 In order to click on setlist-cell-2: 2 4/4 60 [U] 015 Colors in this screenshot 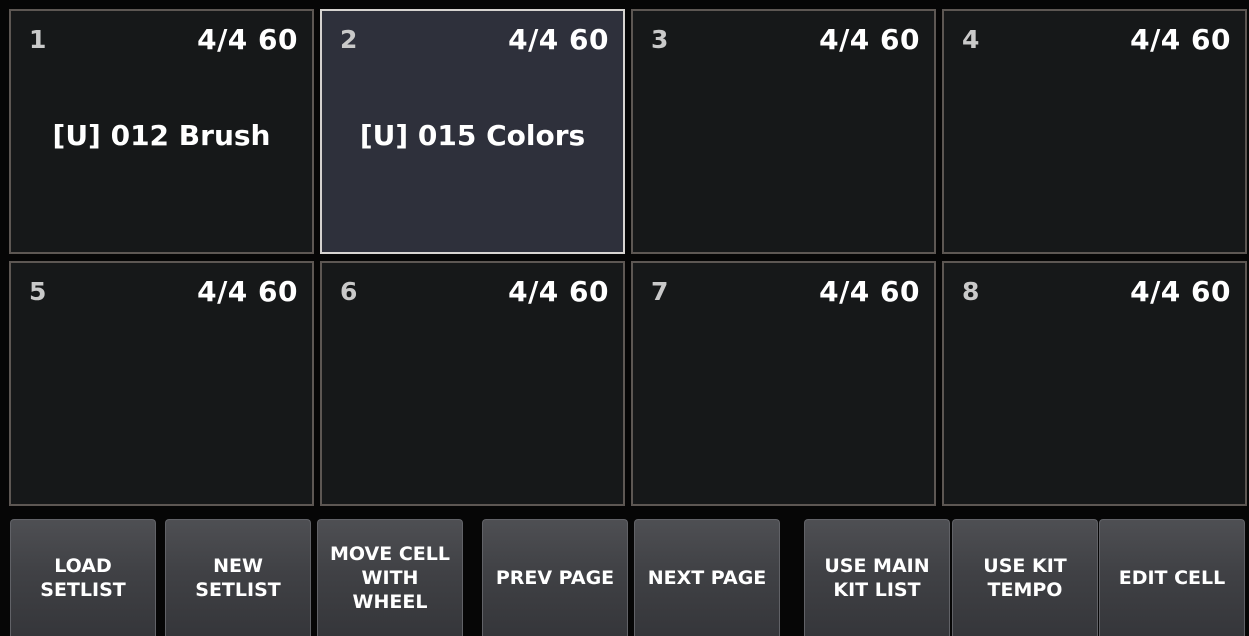, I will do `click(472, 131)`.